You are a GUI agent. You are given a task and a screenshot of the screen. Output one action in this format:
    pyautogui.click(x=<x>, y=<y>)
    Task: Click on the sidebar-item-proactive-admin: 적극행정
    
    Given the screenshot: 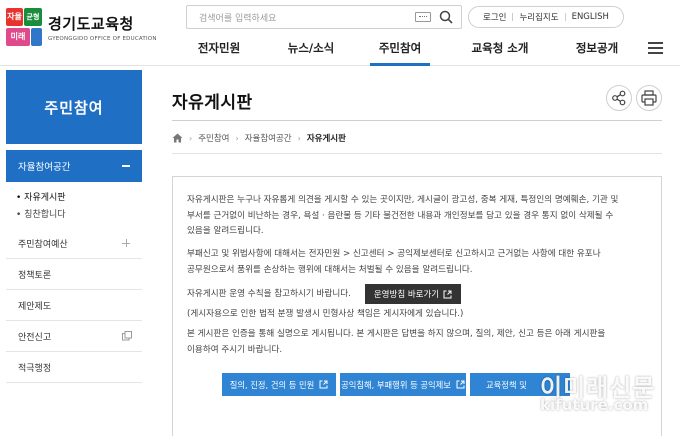 What is the action you would take?
    pyautogui.click(x=74, y=367)
    